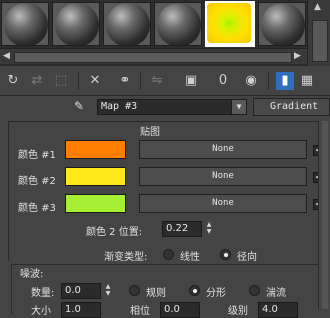 This screenshot has width=330, height=318. What do you see at coordinates (125, 81) in the screenshot?
I see `make-unique-icon: ⚭` at bounding box center [125, 81].